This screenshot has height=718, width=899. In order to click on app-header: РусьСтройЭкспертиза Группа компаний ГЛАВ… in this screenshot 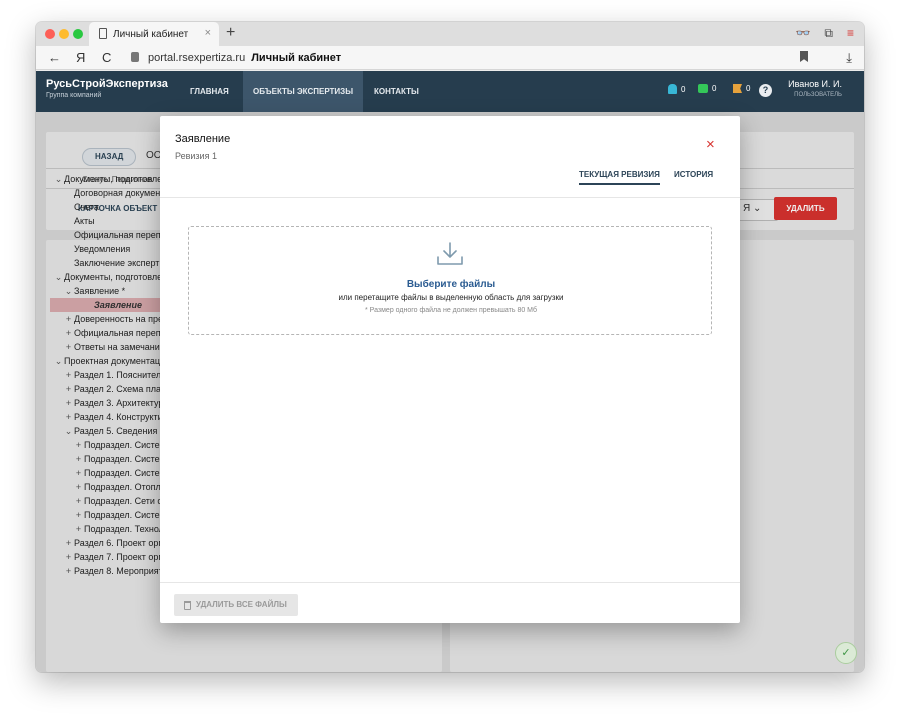, I will do `click(450, 91)`.